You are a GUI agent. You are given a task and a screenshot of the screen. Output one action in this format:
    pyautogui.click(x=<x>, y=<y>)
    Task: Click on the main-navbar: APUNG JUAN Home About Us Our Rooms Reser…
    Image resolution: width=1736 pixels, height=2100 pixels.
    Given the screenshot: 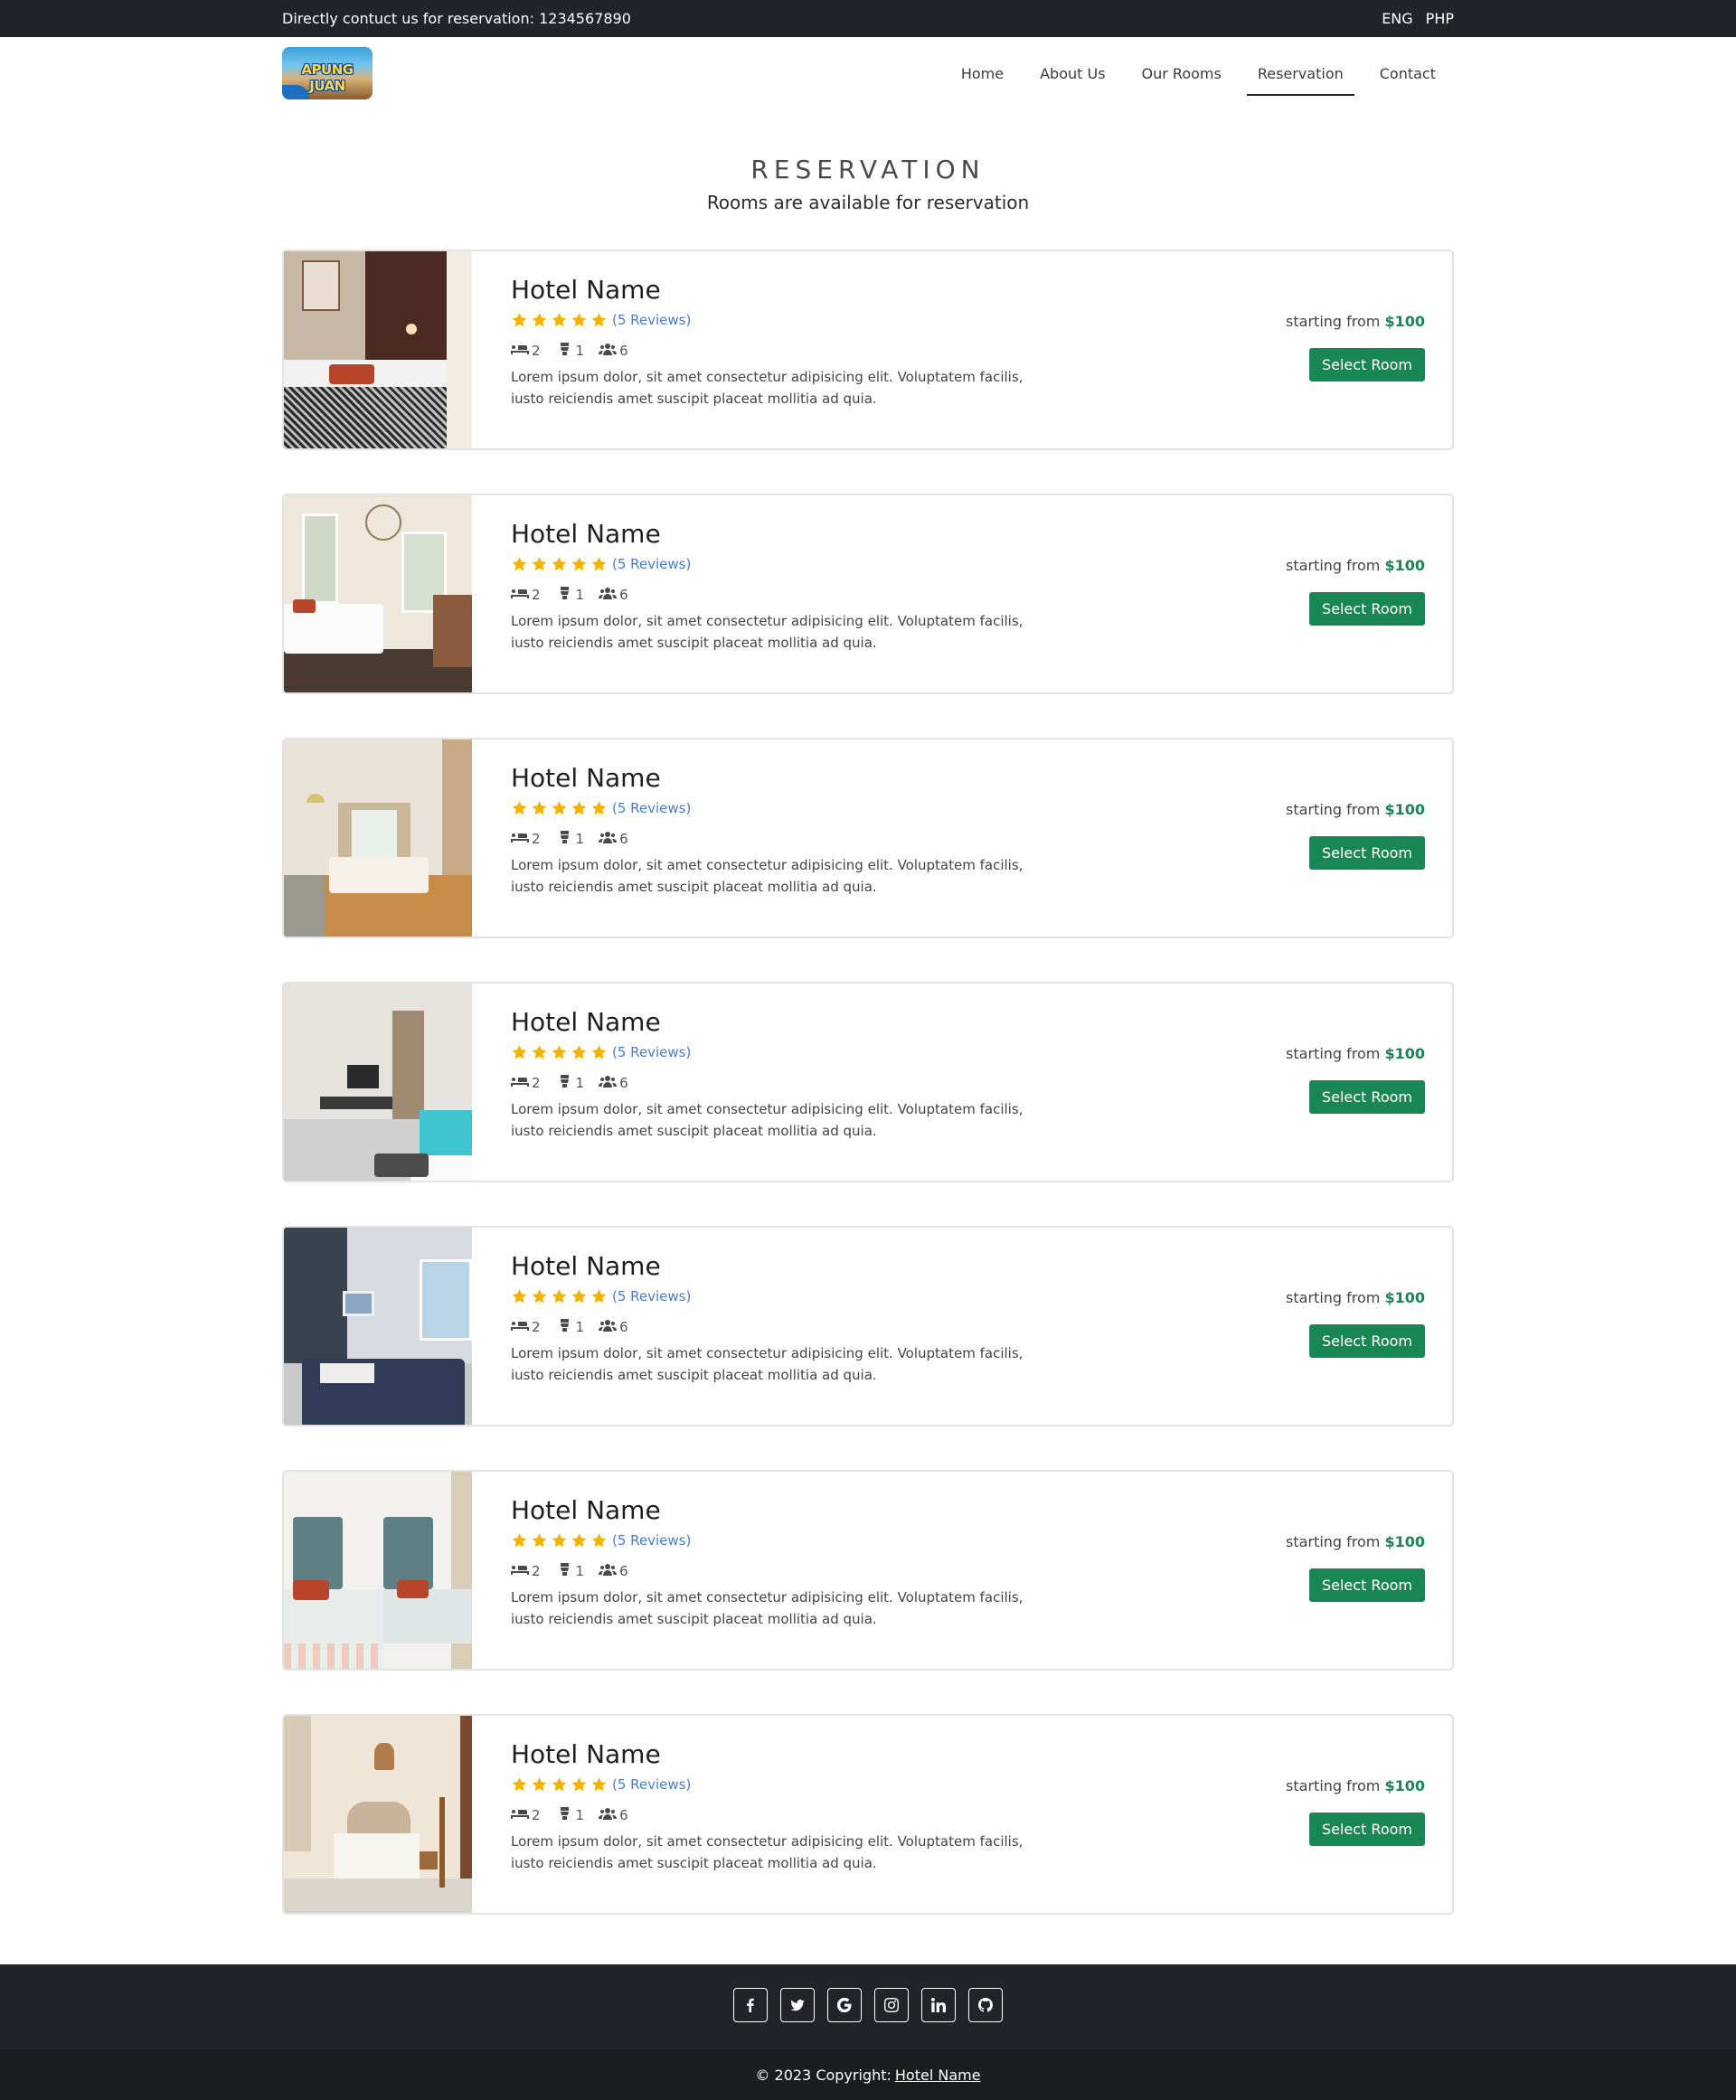 What is the action you would take?
    pyautogui.click(x=868, y=73)
    